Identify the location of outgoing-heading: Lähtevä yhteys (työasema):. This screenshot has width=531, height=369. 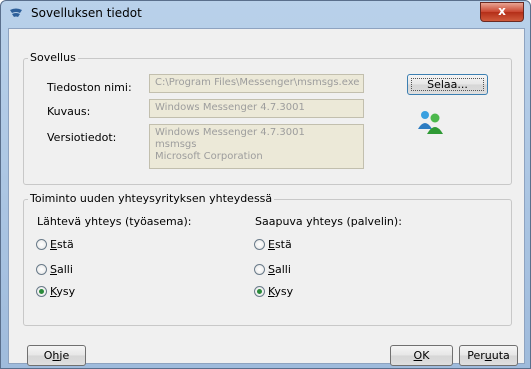
(114, 221).